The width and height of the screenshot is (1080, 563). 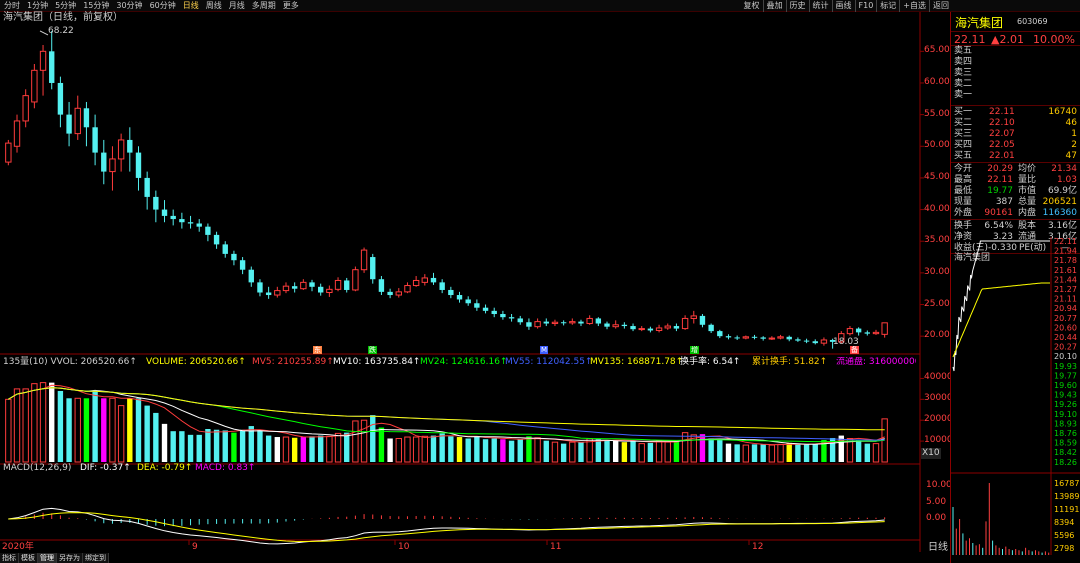 What do you see at coordinates (937, 335) in the screenshot?
I see `price-axis-label-9: 20.00` at bounding box center [937, 335].